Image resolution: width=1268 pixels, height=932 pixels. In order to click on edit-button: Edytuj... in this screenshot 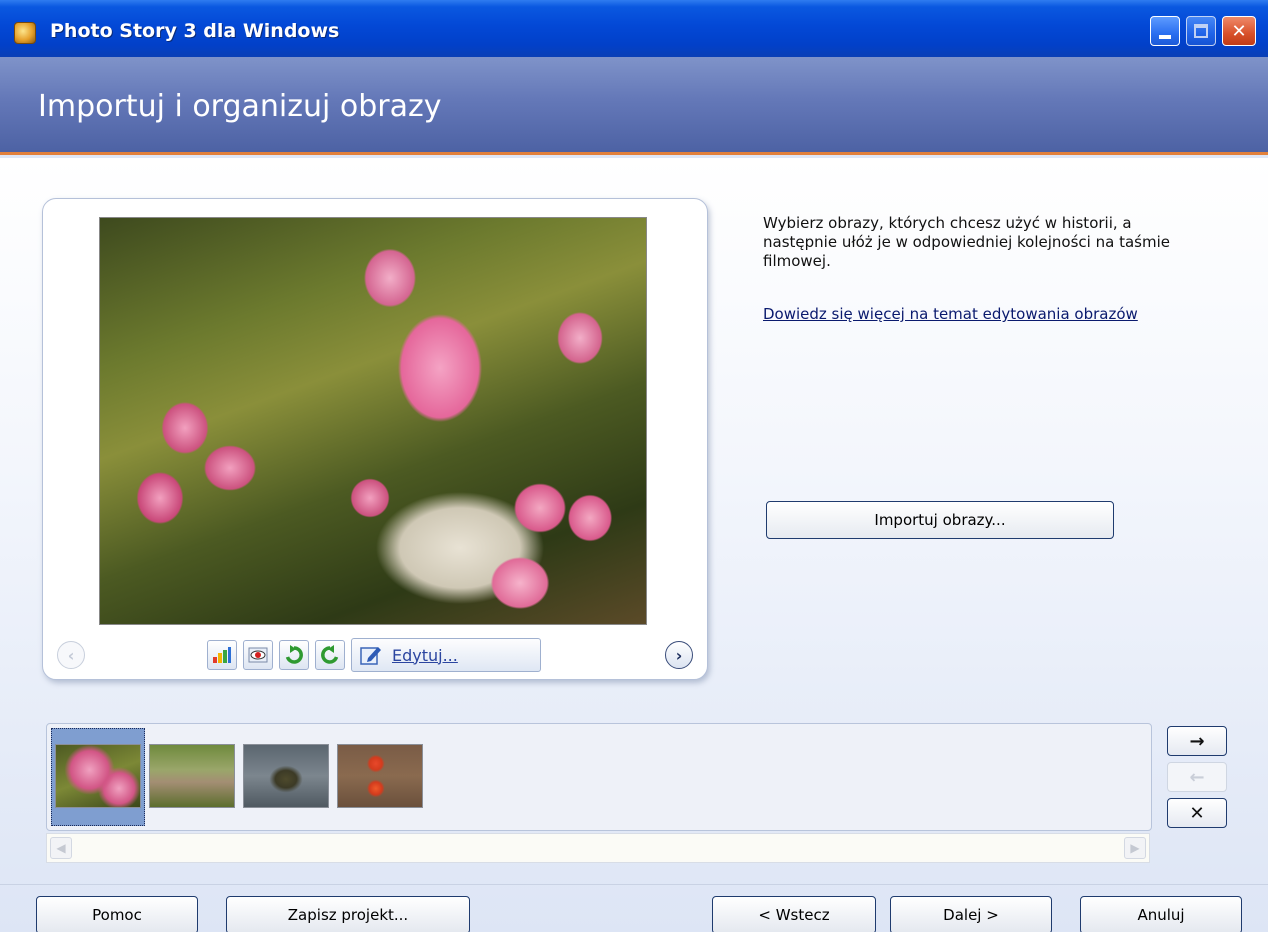, I will do `click(446, 655)`.